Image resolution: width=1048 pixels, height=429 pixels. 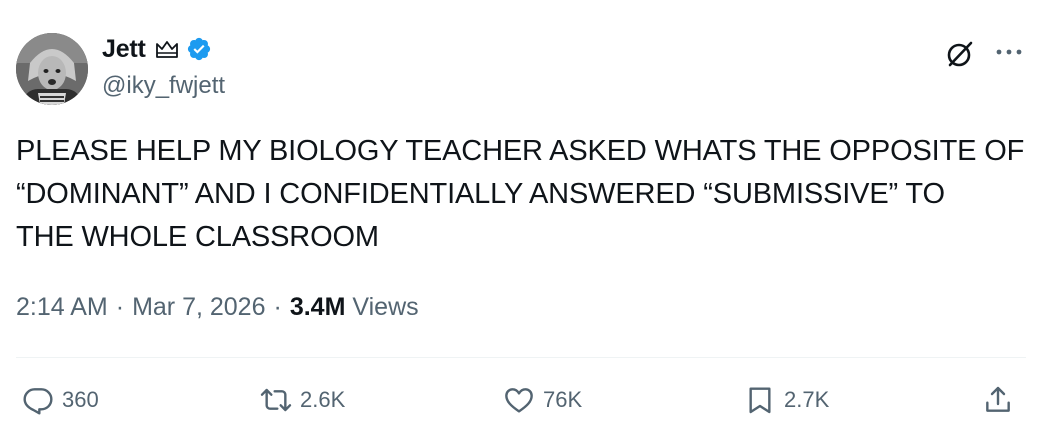 I want to click on bookmark-icon, so click(x=760, y=400).